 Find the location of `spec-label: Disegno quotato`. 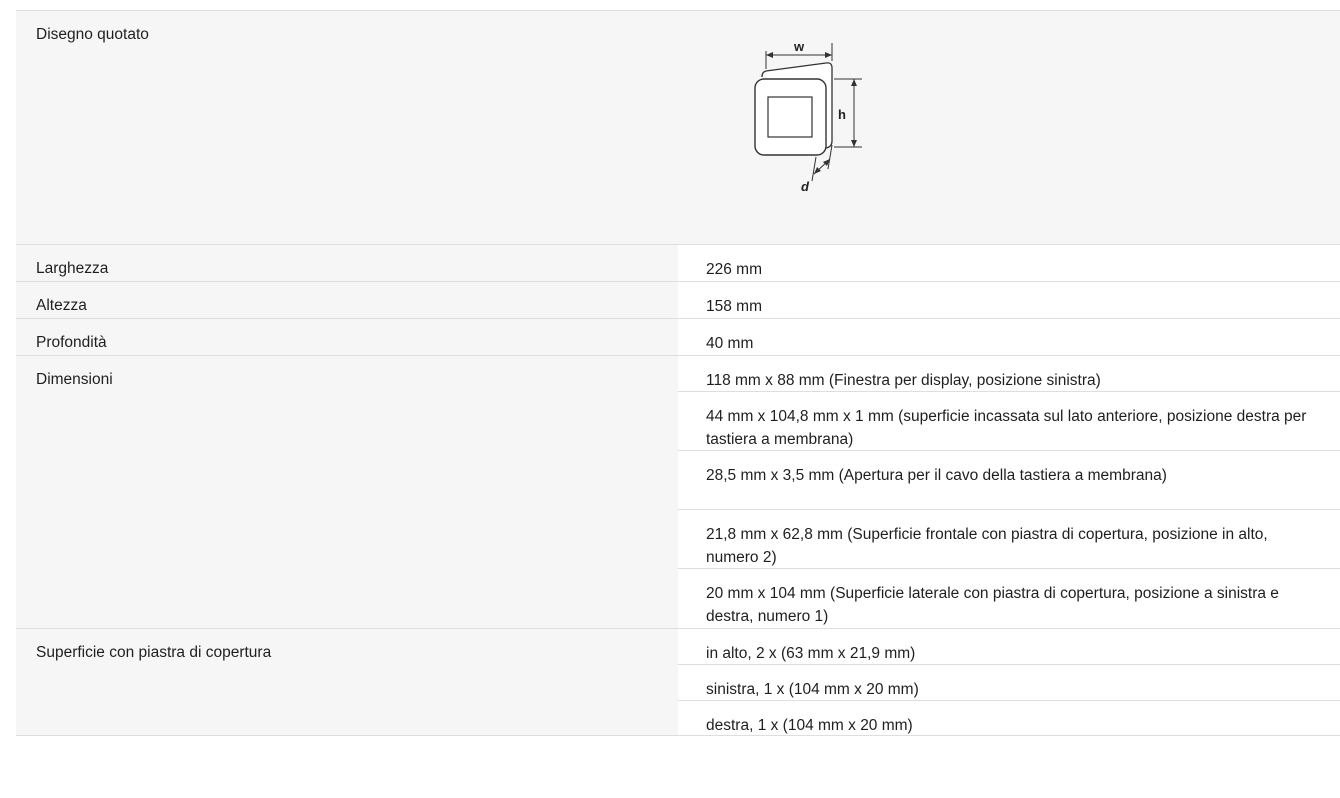

spec-label: Disegno quotato is located at coordinates (347, 127).